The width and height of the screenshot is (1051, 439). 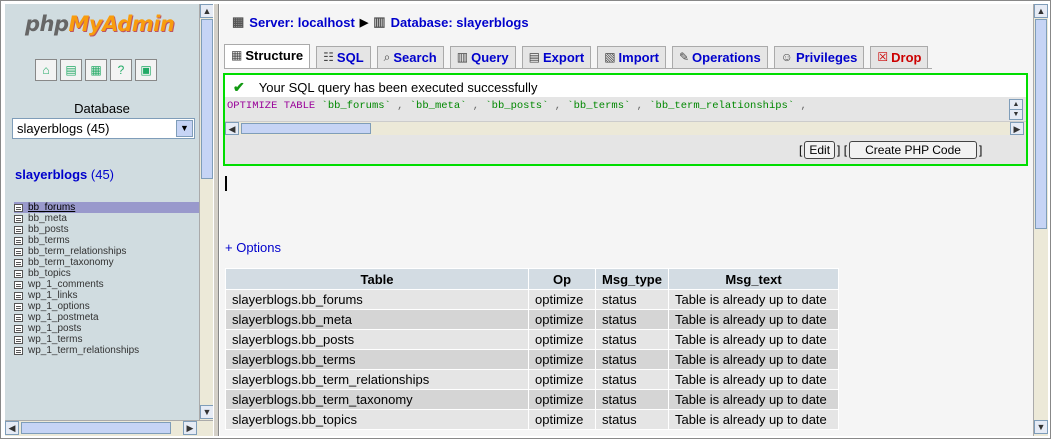 I want to click on tab-label: Operations, so click(x=726, y=57).